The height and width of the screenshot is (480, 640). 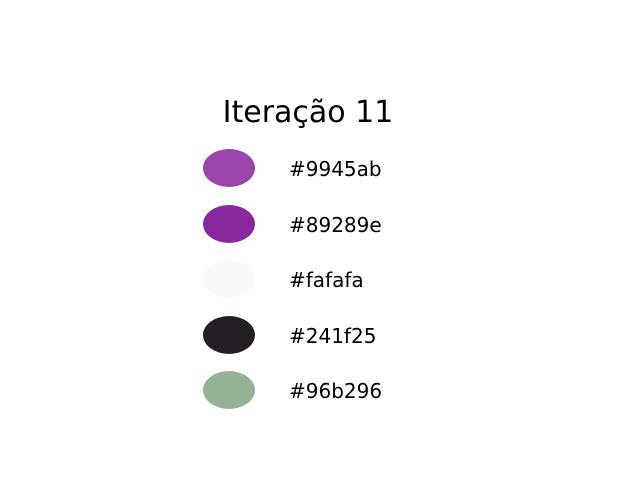 I want to click on swatch-hex-label: #241f25, so click(x=333, y=335).